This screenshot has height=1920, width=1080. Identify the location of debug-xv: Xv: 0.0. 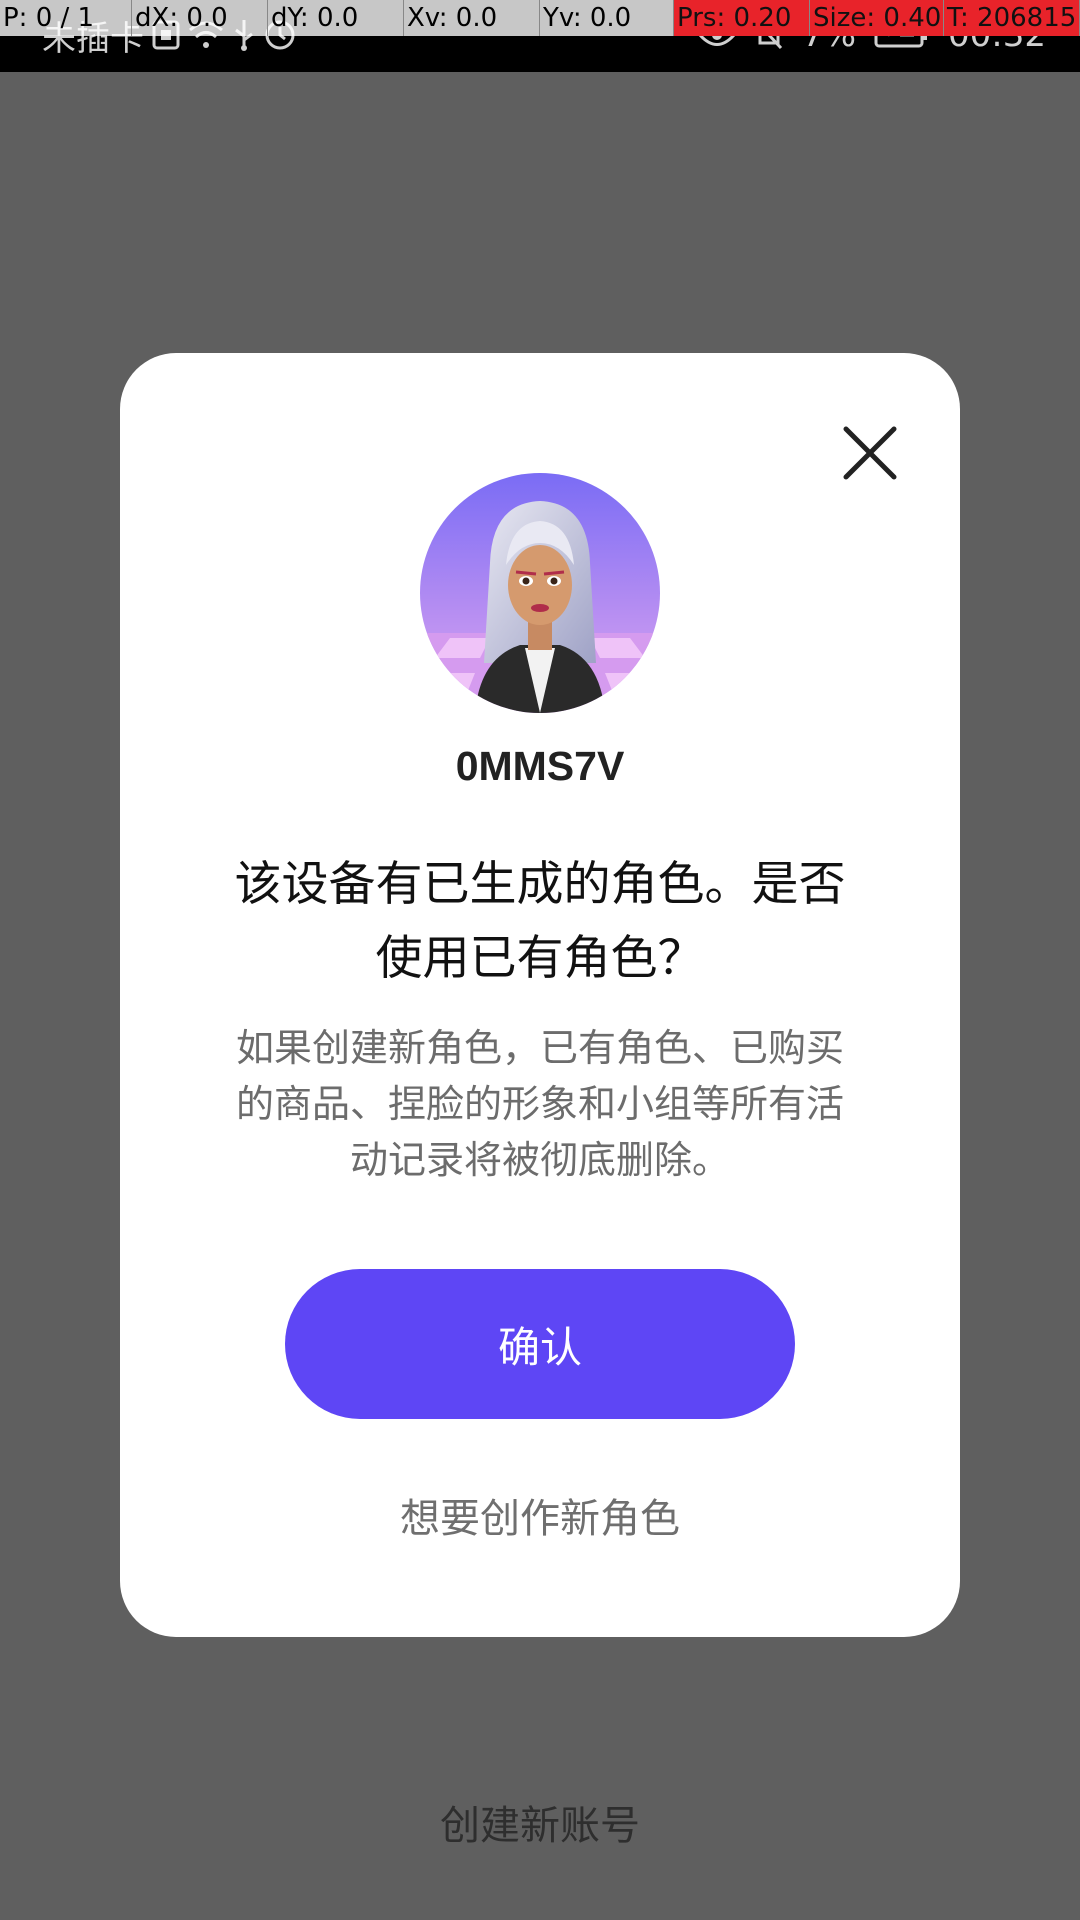
(472, 18).